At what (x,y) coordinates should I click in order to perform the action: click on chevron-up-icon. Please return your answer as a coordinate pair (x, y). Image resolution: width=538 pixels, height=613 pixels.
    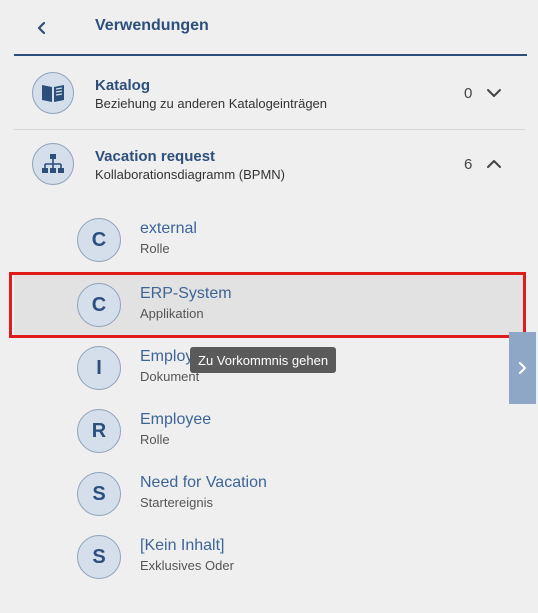
    Looking at the image, I should click on (494, 164).